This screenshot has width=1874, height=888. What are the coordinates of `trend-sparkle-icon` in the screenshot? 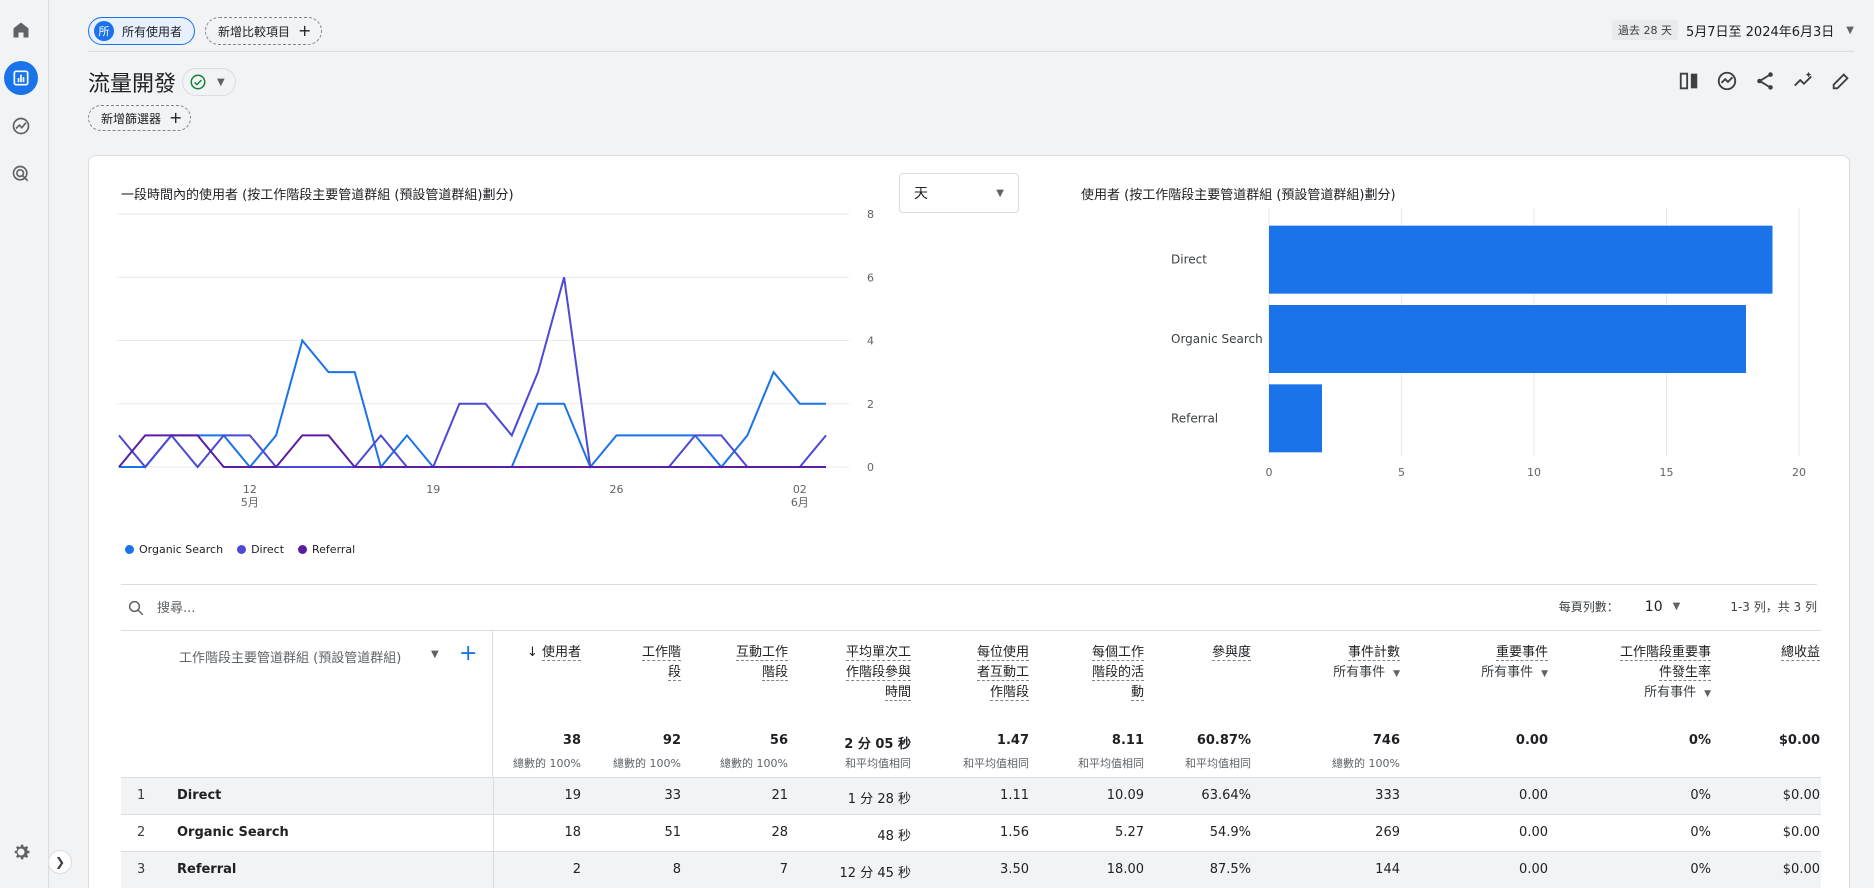 It's located at (1803, 81).